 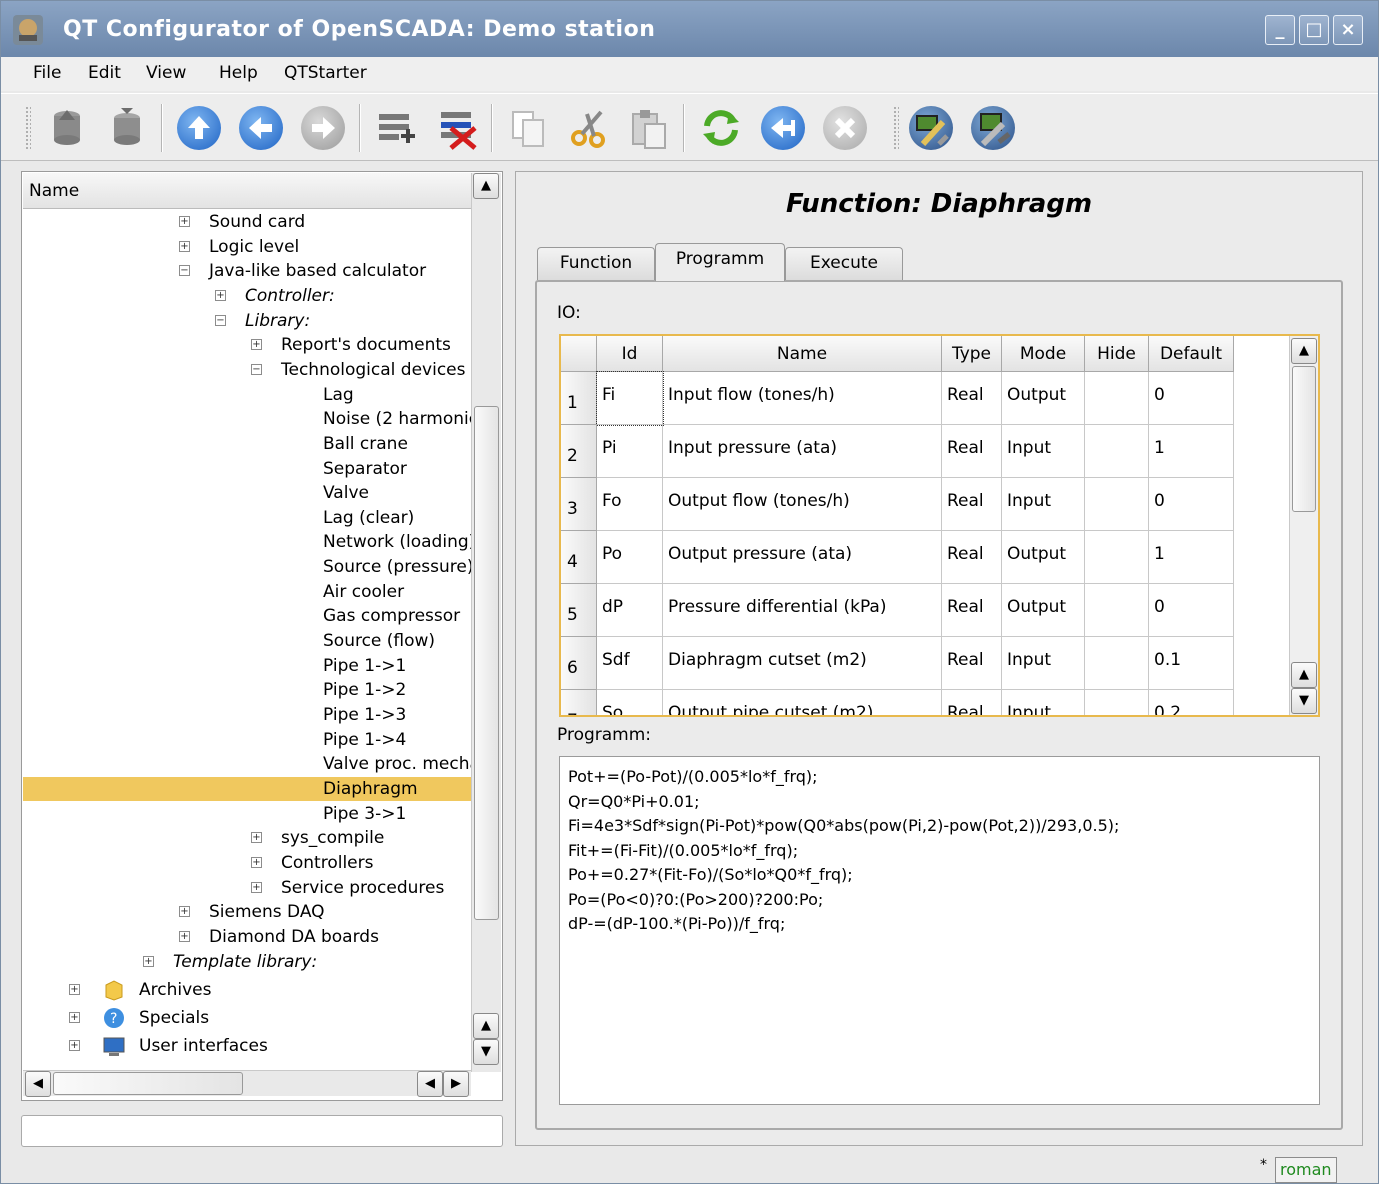 What do you see at coordinates (972, 702) in the screenshot?
I see `table-cell: Real` at bounding box center [972, 702].